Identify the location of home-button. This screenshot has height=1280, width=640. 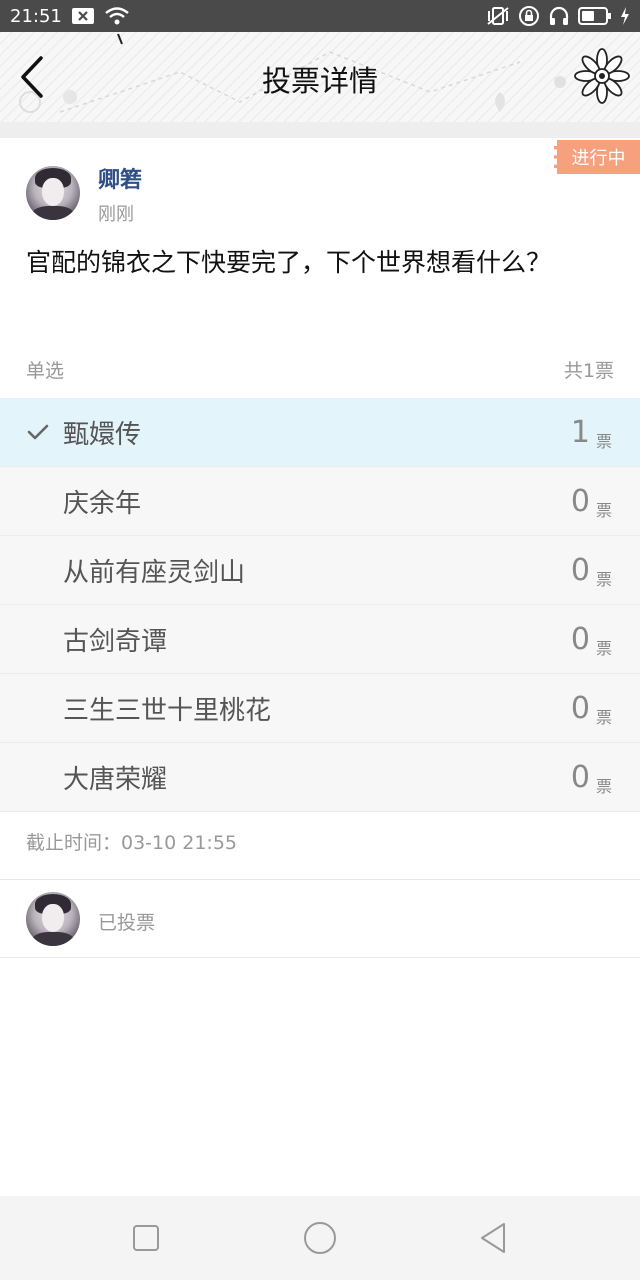
(320, 1238).